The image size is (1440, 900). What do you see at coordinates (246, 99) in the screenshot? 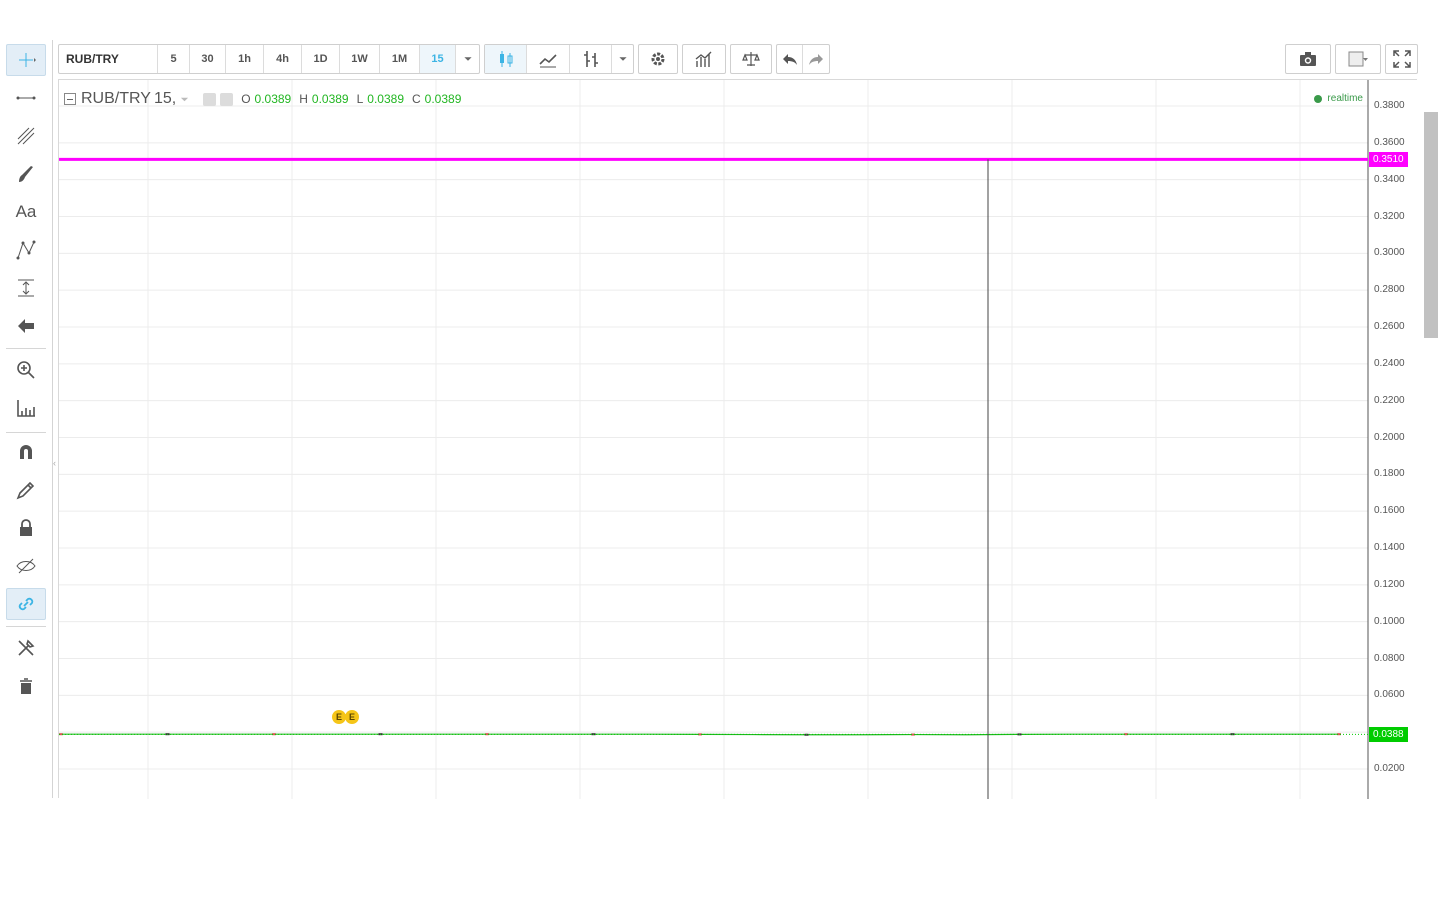
I see `open-label: O` at bounding box center [246, 99].